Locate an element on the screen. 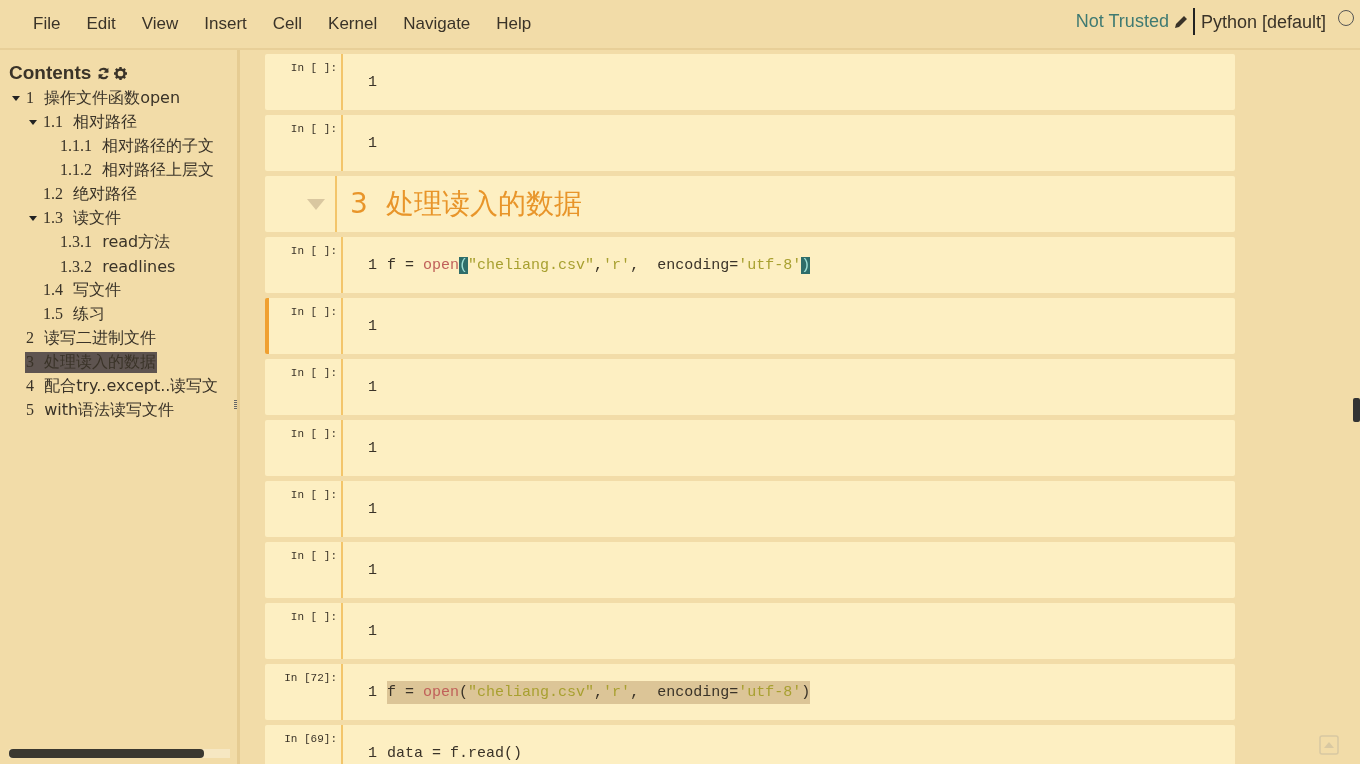 The height and width of the screenshot is (764, 1360). menu-item: Edit is located at coordinates (101, 24).